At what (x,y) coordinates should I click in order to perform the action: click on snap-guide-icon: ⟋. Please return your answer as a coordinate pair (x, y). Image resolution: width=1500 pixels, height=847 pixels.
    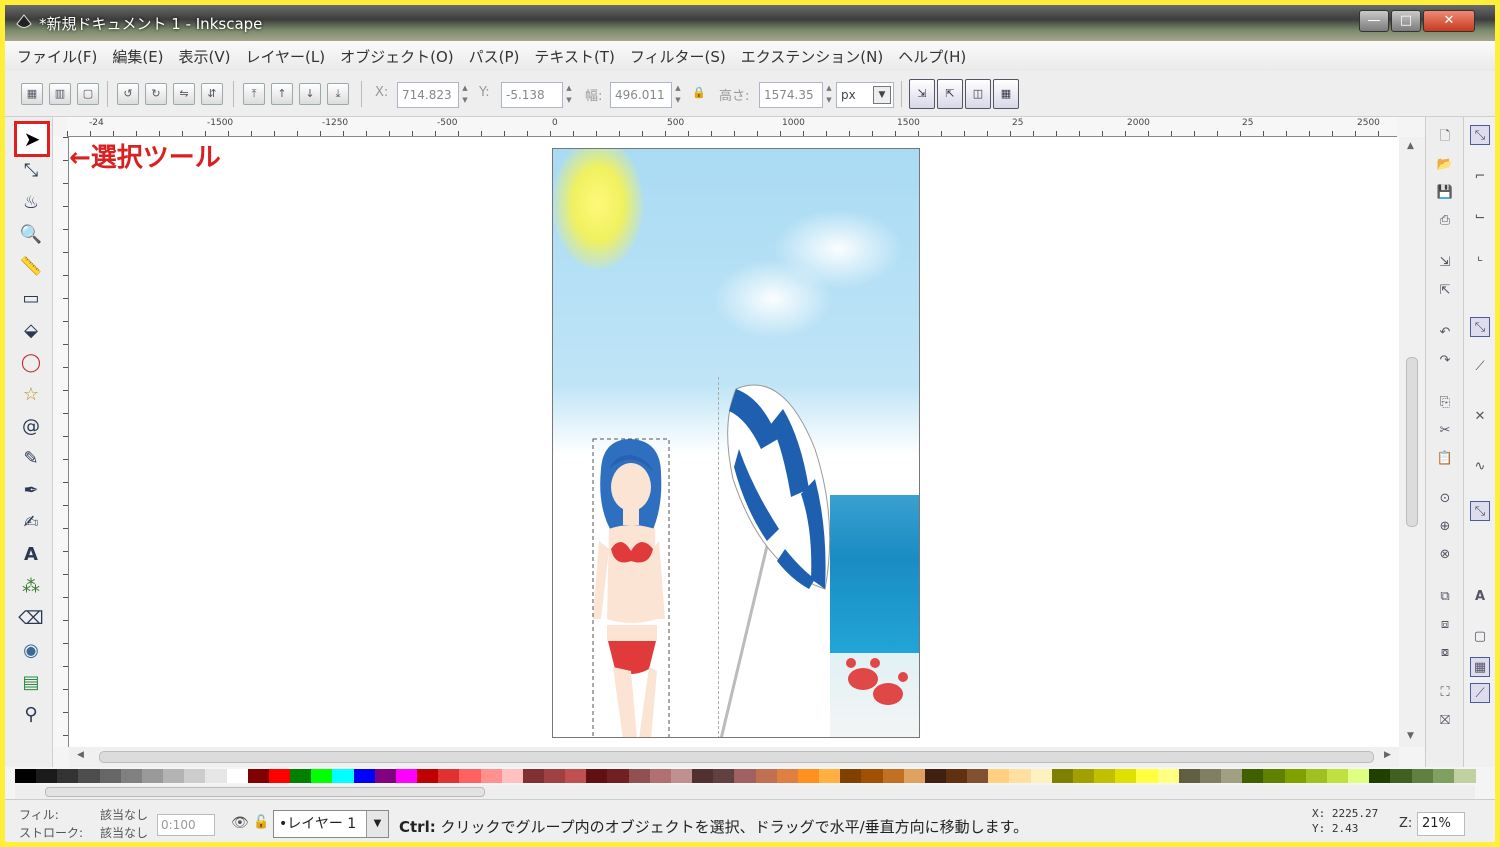
    Looking at the image, I should click on (1480, 693).